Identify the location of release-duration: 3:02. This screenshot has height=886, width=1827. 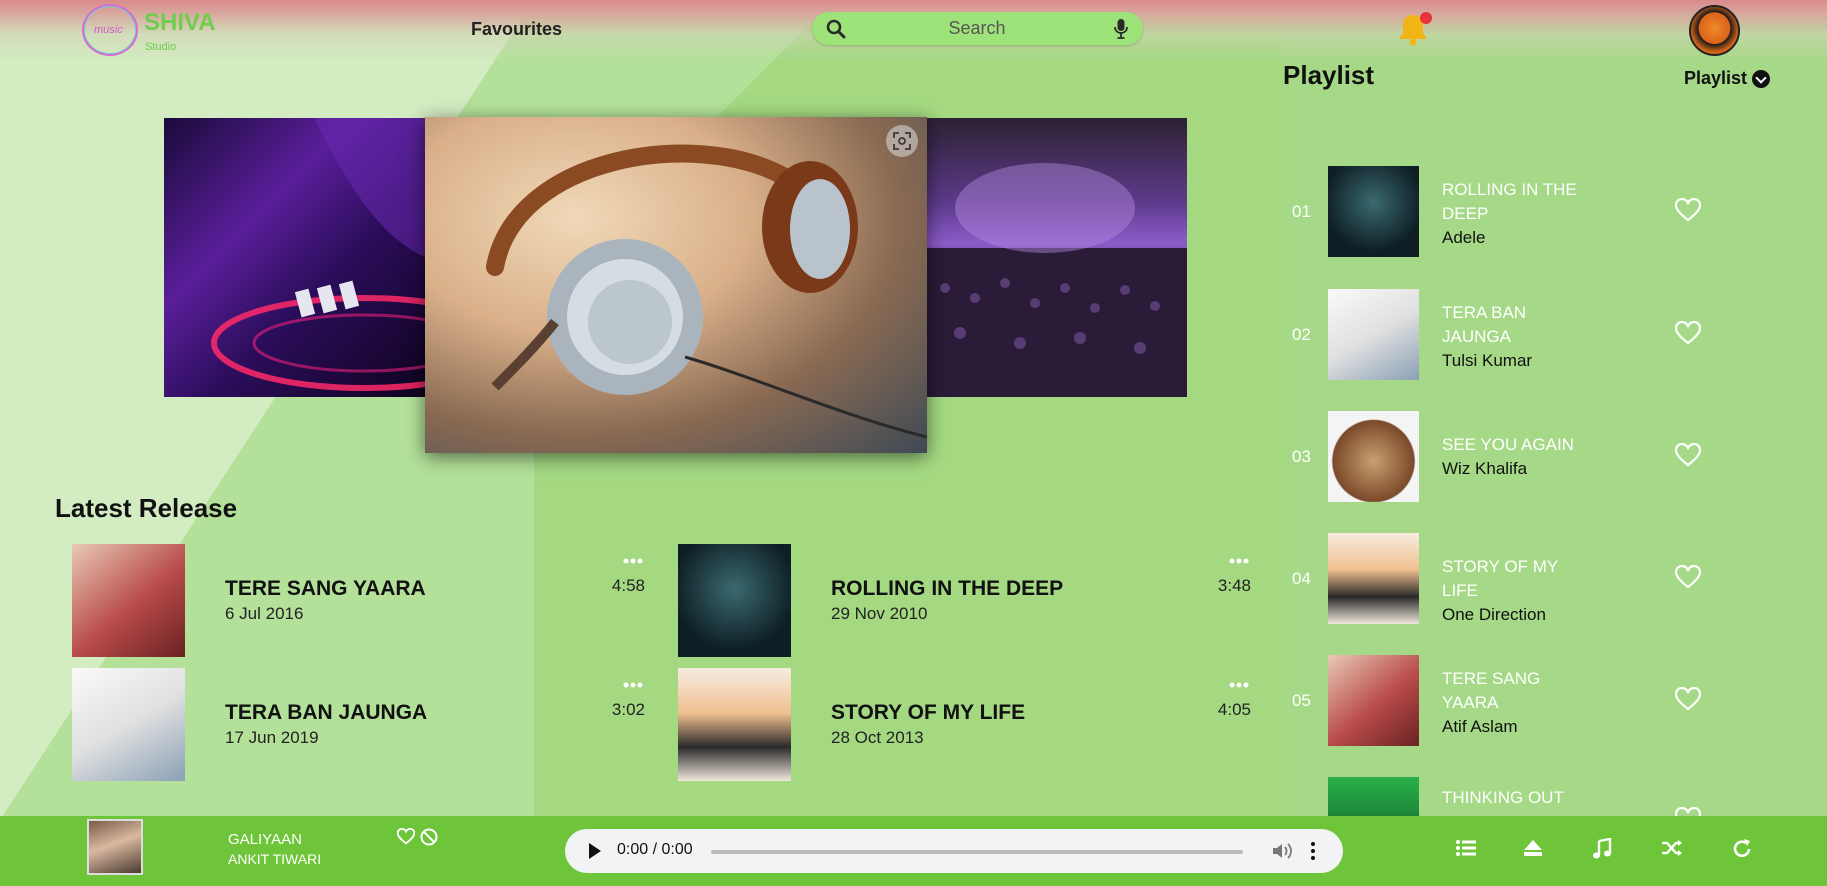
(628, 709).